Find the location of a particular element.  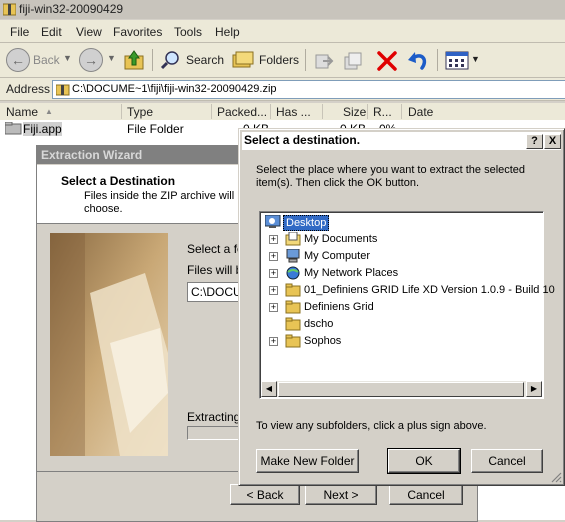

tree-label: Sophos is located at coordinates (323, 341).